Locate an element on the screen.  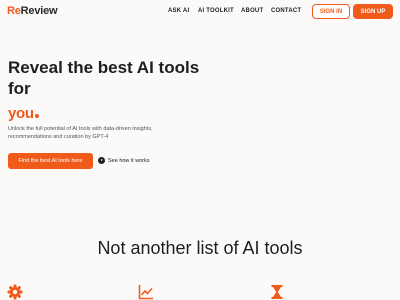
chart-icon is located at coordinates (145, 292).